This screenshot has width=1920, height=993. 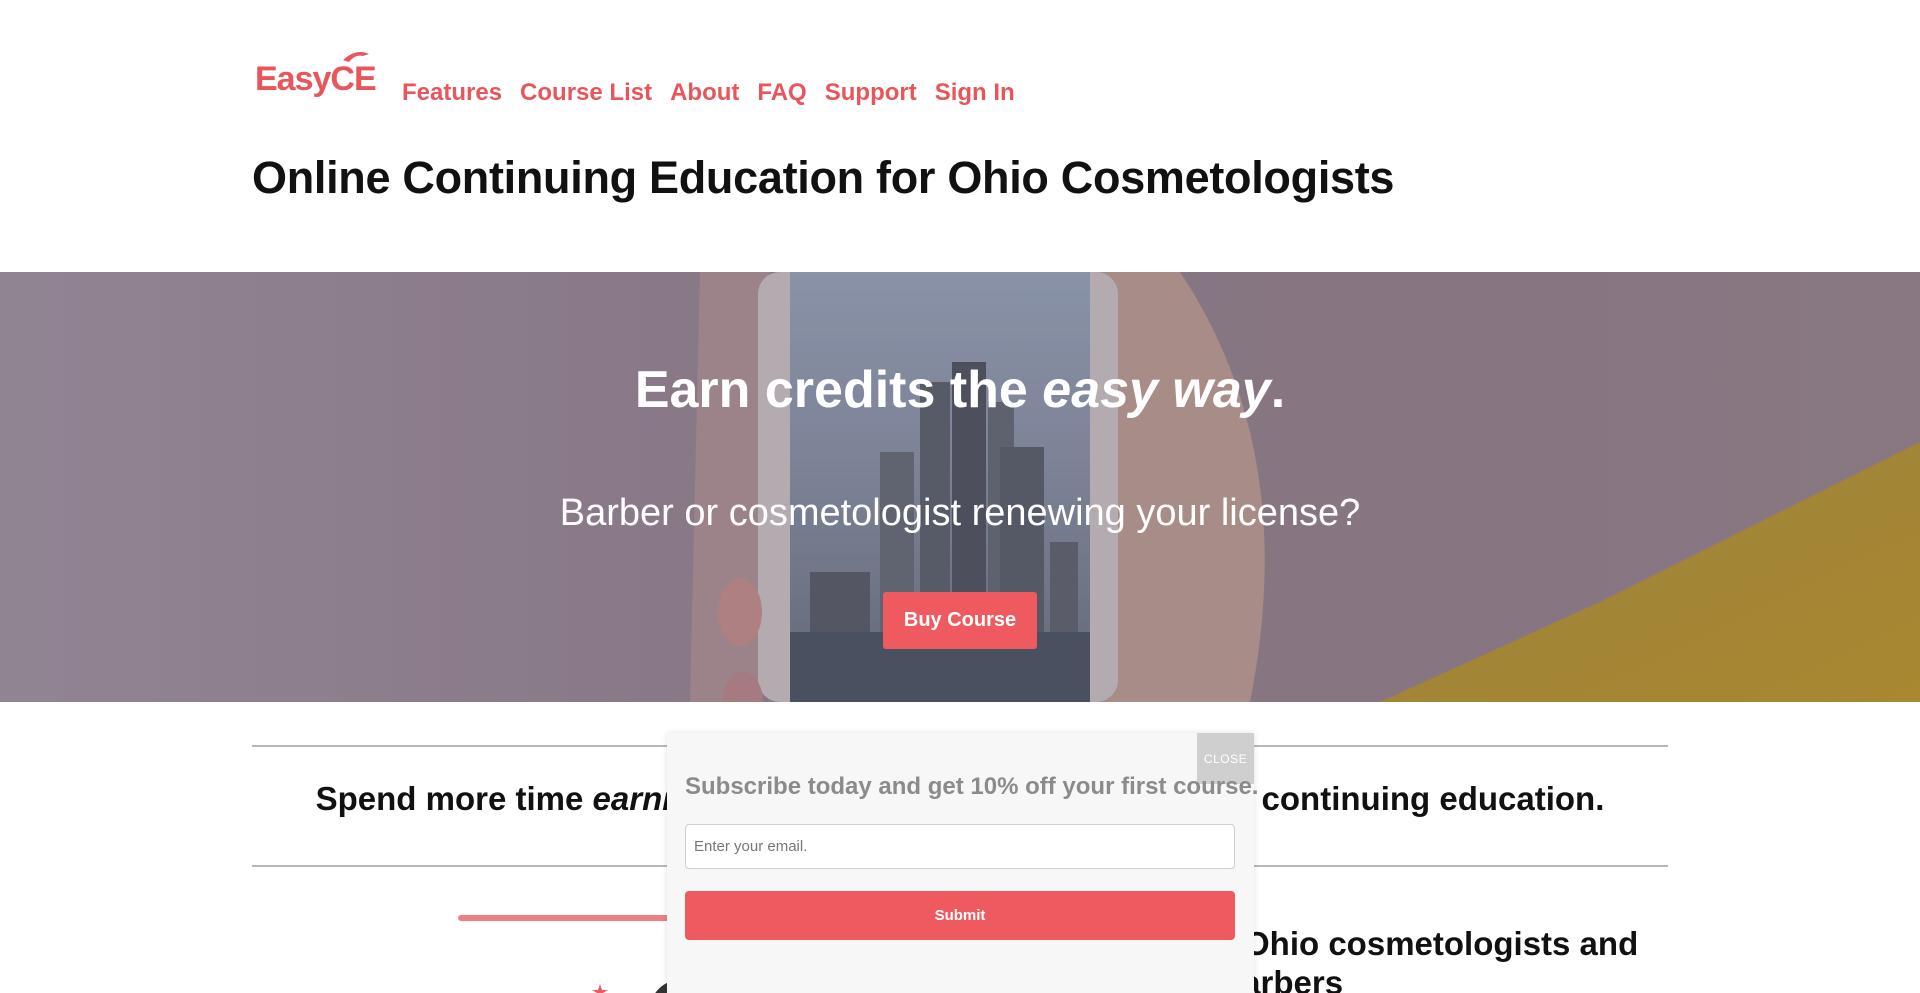 What do you see at coordinates (454, 798) in the screenshot?
I see `tagline-prefix: Spend more time` at bounding box center [454, 798].